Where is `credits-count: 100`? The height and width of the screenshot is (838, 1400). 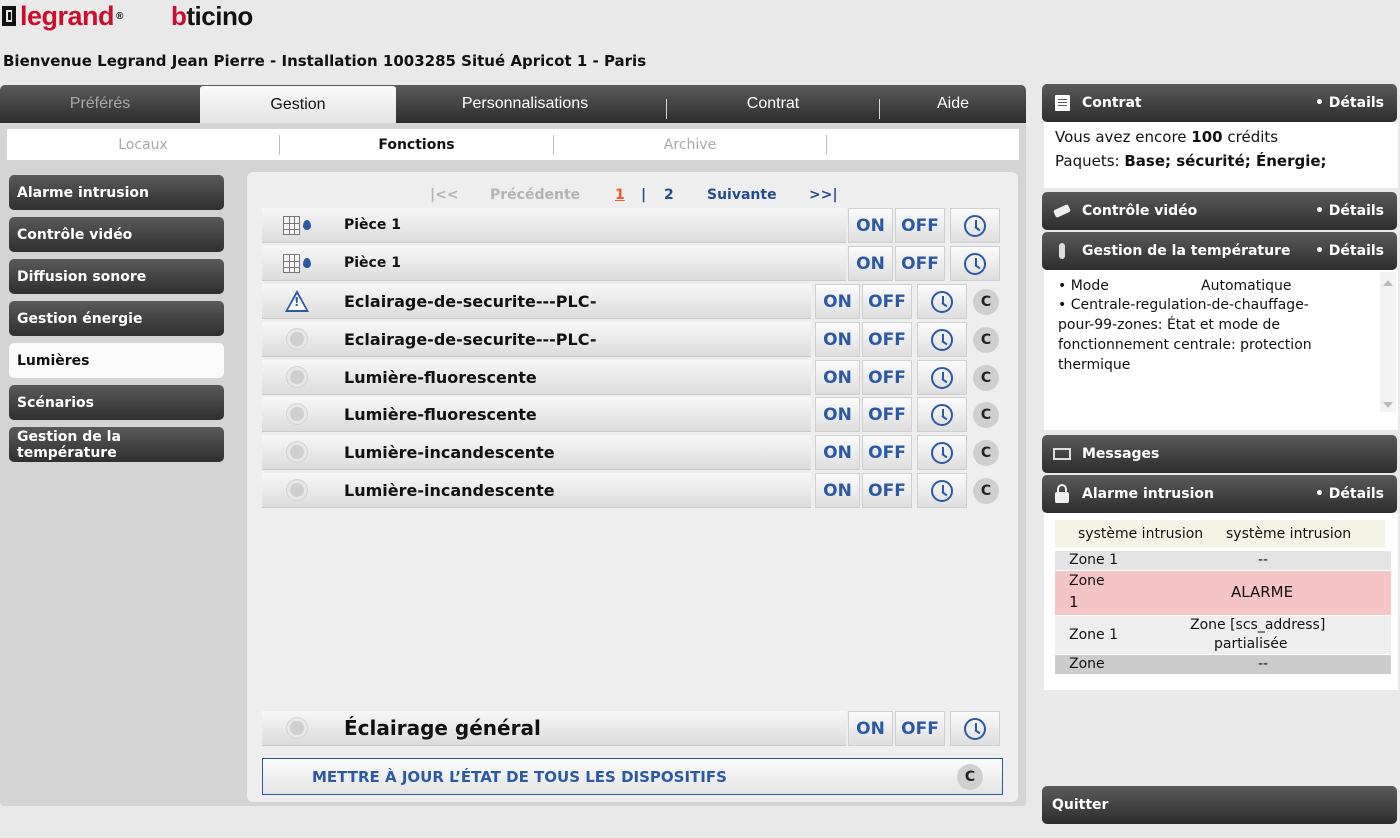
credits-count: 100 is located at coordinates (1207, 137).